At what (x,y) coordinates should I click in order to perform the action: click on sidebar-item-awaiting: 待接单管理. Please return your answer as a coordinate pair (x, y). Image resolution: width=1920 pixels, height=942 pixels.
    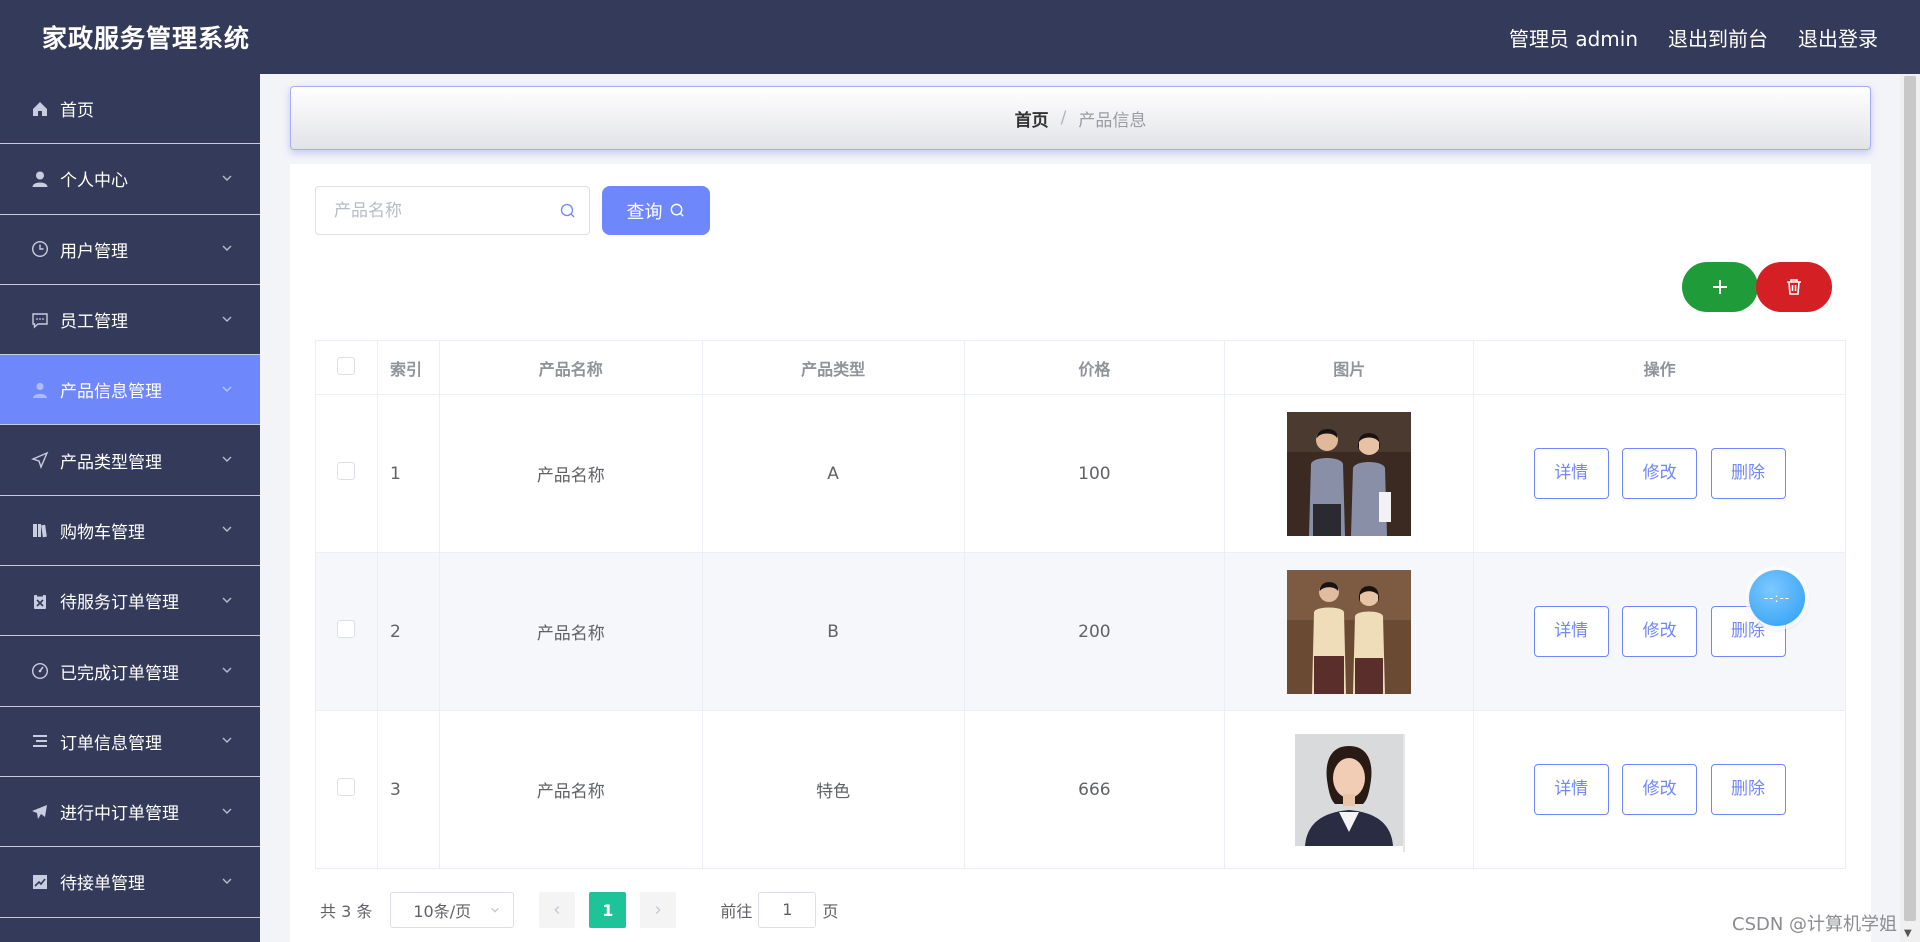
    Looking at the image, I should click on (130, 882).